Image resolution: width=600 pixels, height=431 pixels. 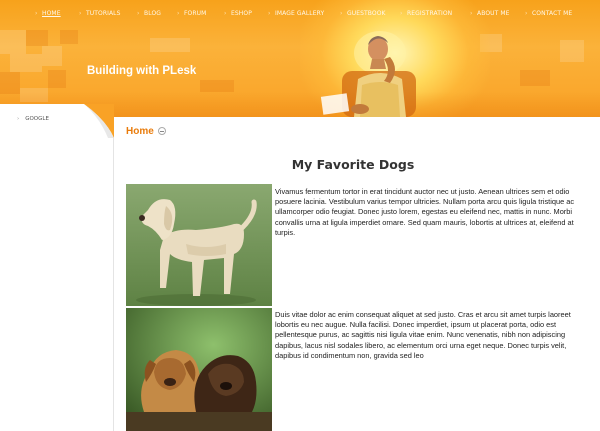 What do you see at coordinates (241, 13) in the screenshot?
I see `nav-label: ESHOP` at bounding box center [241, 13].